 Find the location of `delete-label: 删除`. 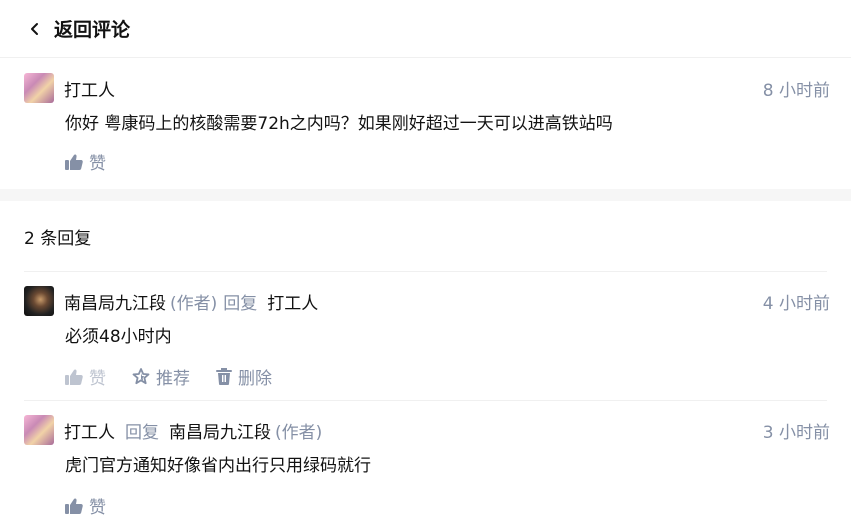

delete-label: 删除 is located at coordinates (255, 379).